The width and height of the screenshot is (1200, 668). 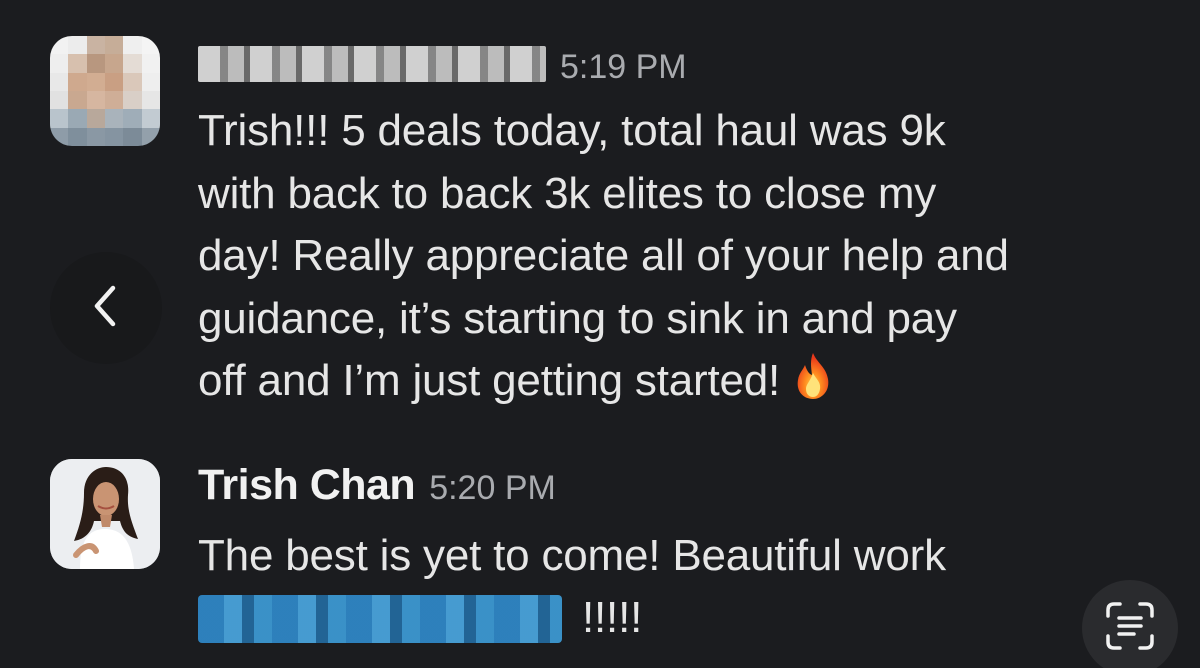 What do you see at coordinates (813, 385) in the screenshot?
I see `fire-icon` at bounding box center [813, 385].